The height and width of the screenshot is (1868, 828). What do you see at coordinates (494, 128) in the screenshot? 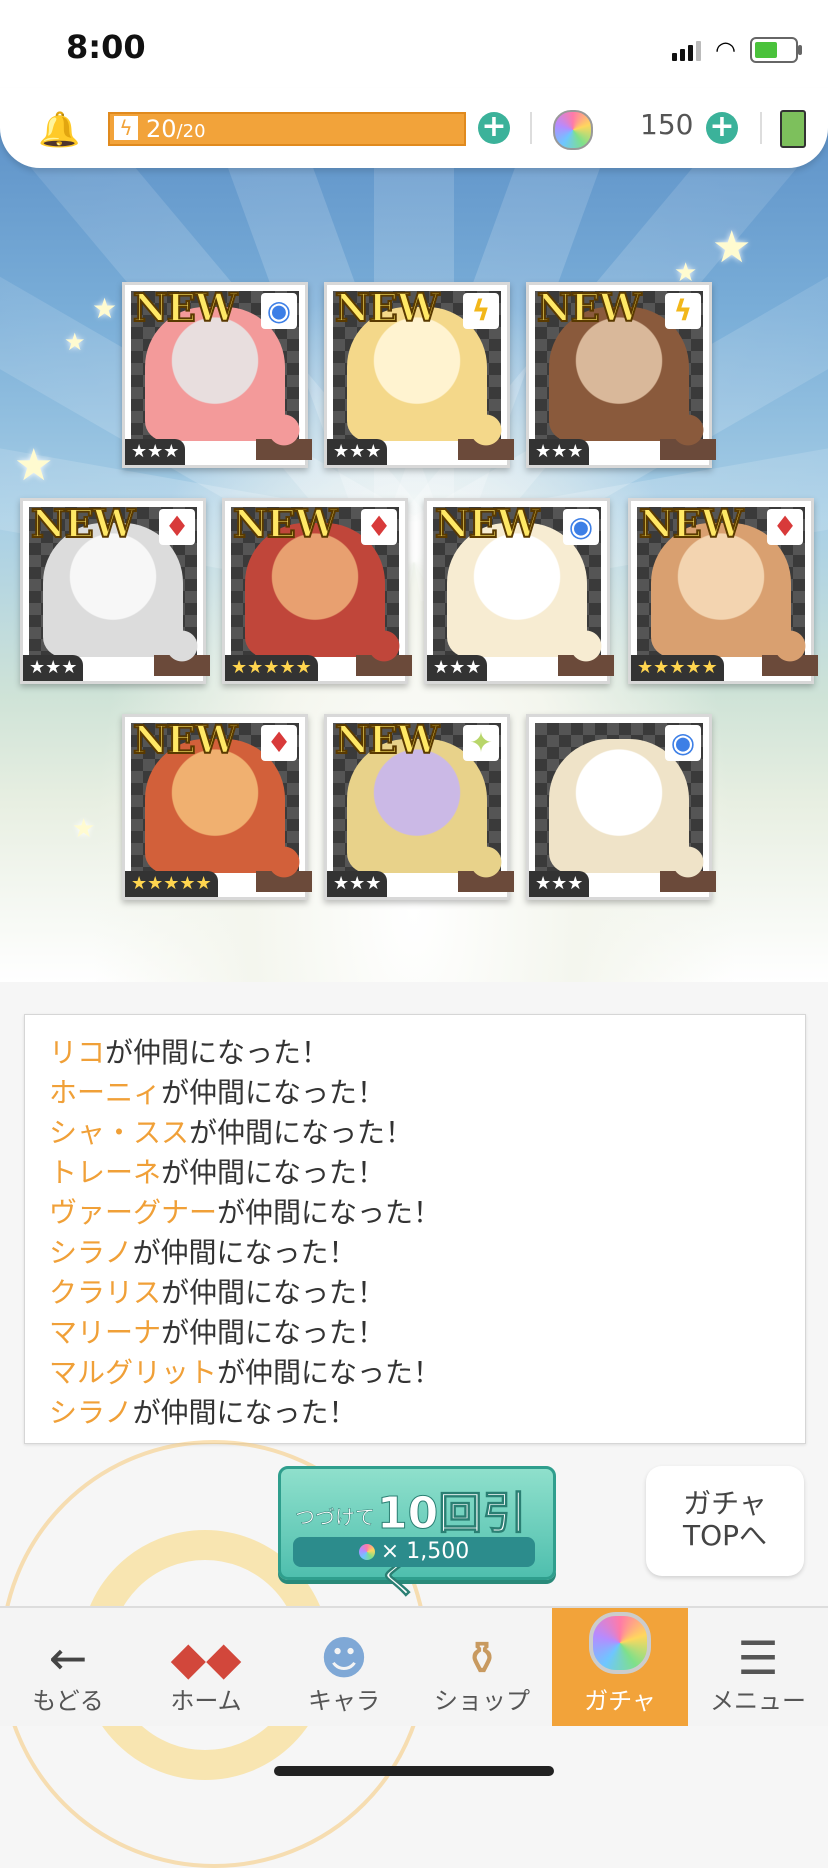
I see `add-stamina-button: +` at bounding box center [494, 128].